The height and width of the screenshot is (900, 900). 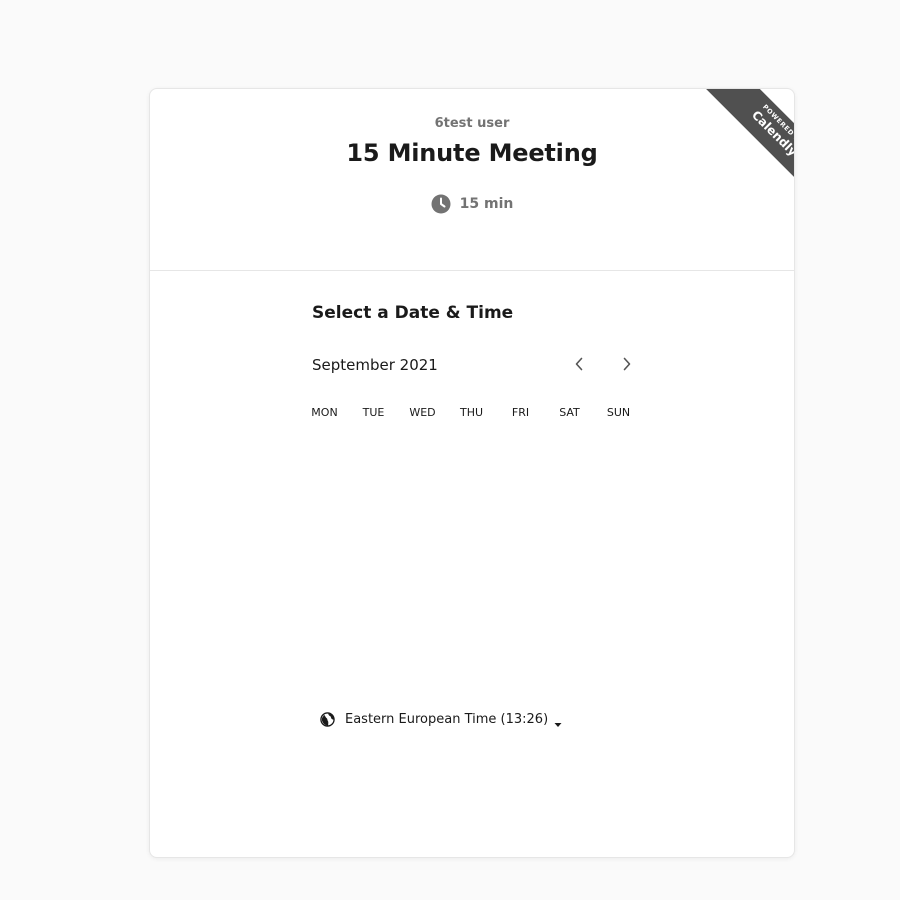 I want to click on timezone-selector: Eastern European Time (13:26), so click(x=441, y=719).